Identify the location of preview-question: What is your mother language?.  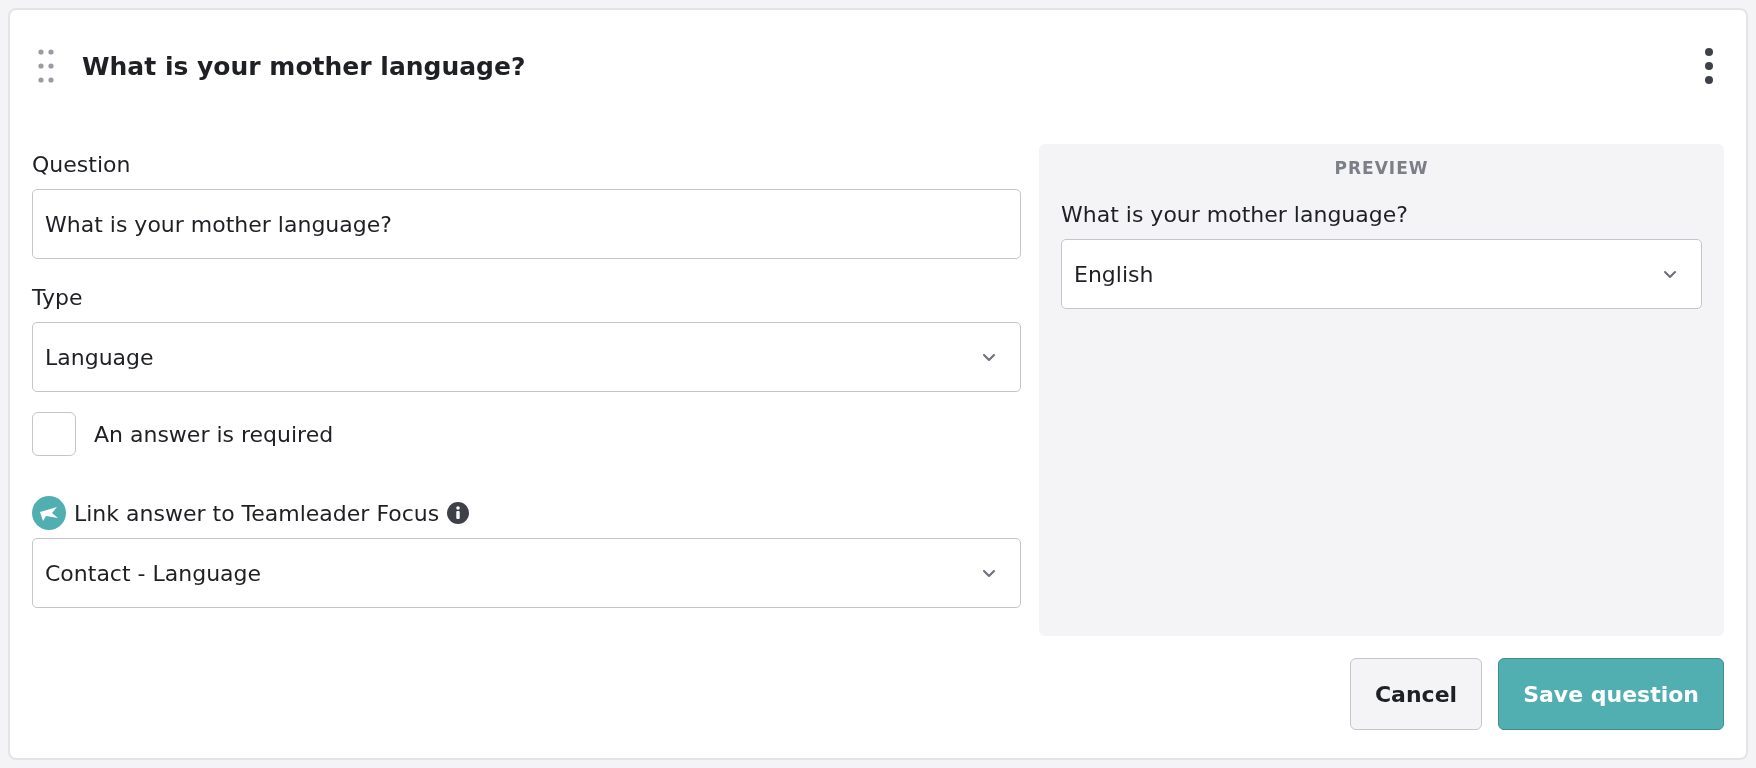
(1235, 214).